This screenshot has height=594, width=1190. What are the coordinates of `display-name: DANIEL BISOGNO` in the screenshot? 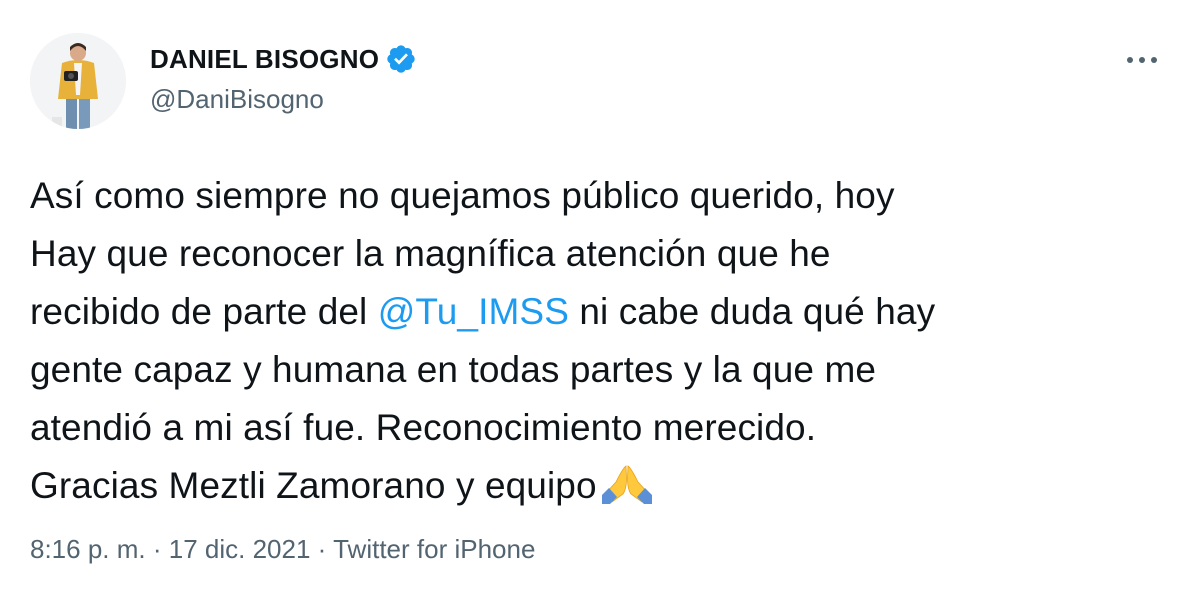 It's located at (264, 59).